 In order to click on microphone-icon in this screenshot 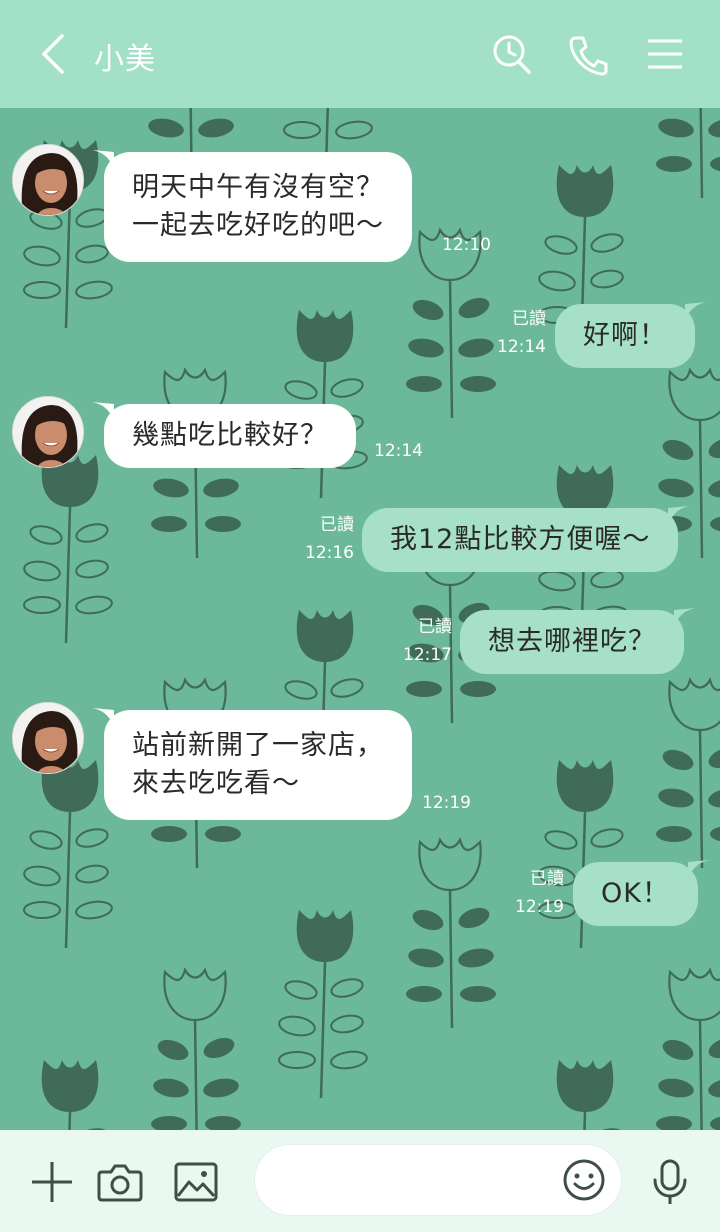, I will do `click(670, 1182)`.